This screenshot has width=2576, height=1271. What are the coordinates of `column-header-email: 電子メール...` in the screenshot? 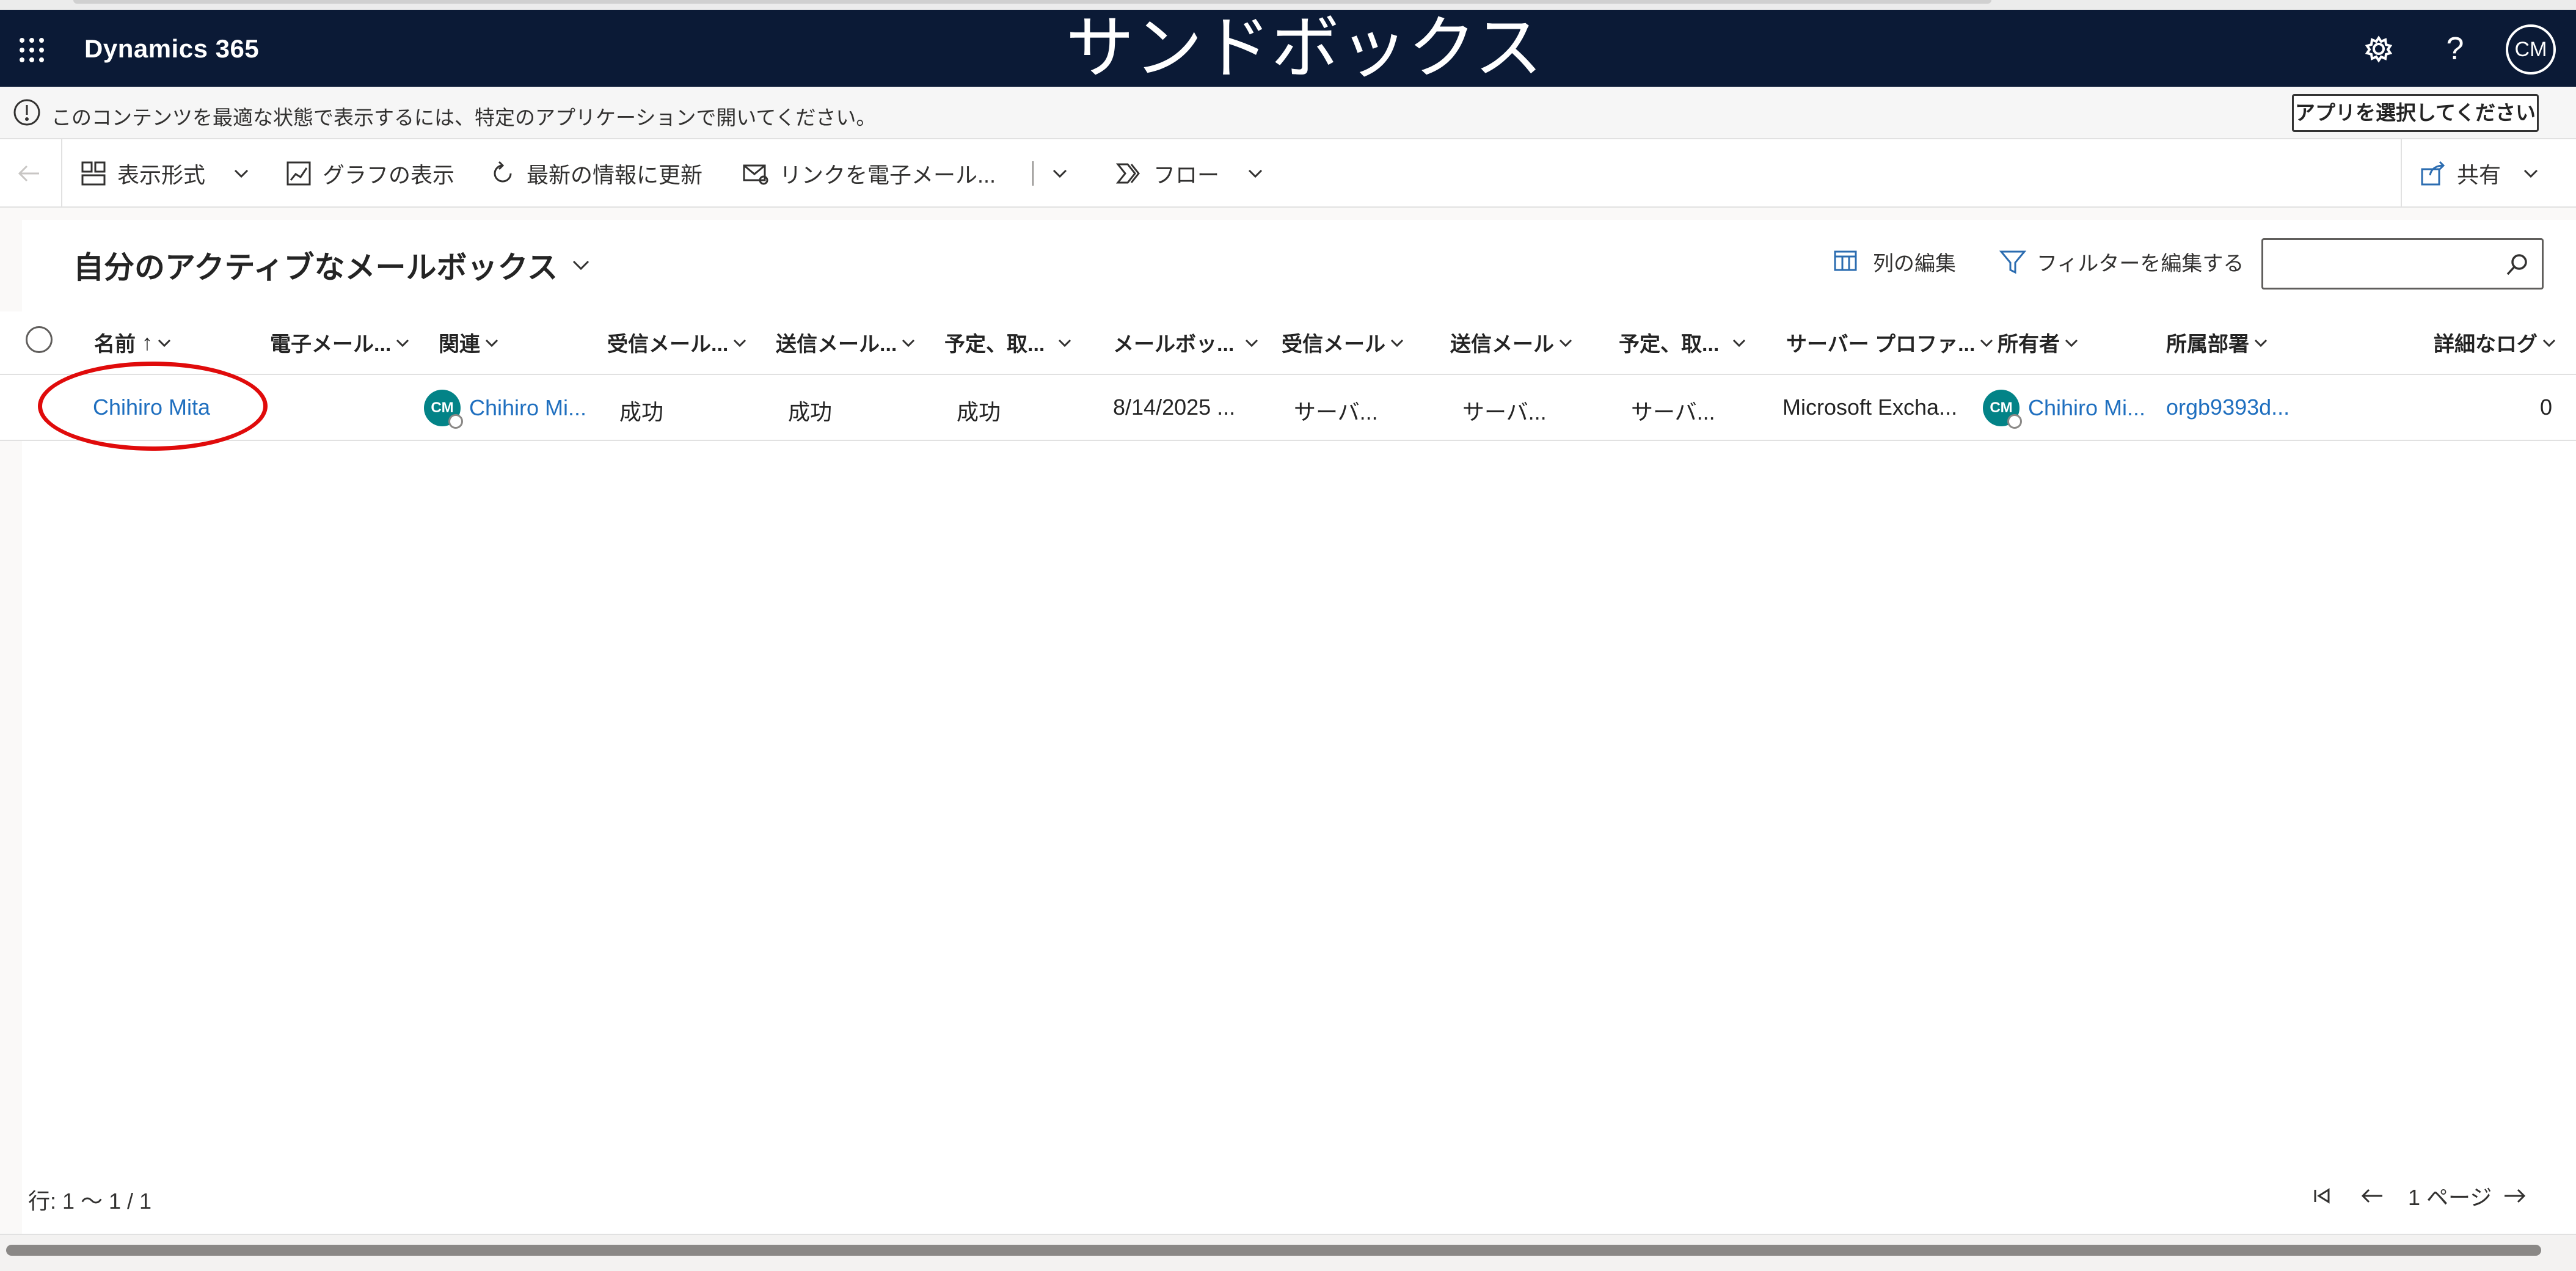 It's located at (340, 342).